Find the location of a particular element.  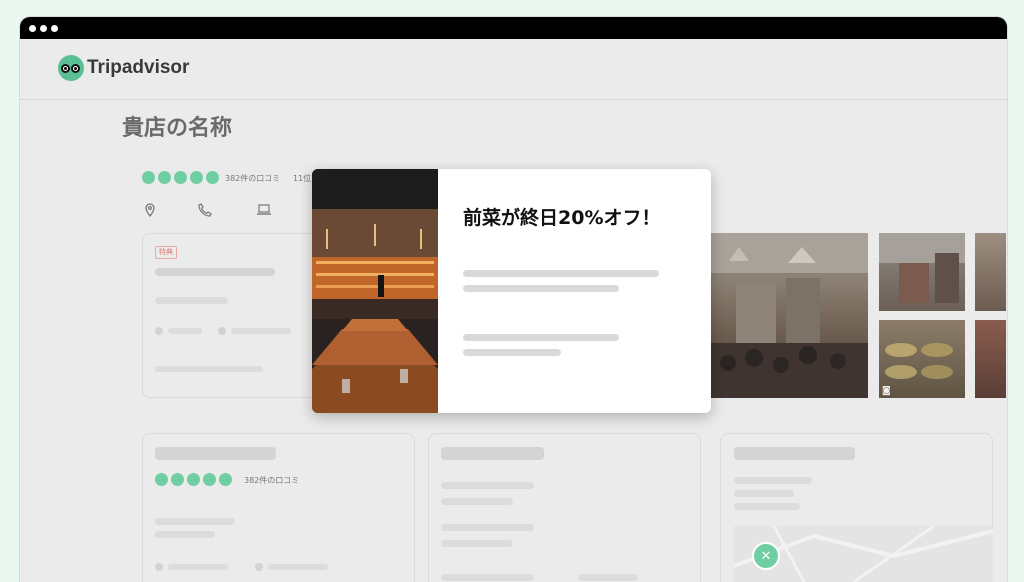

gallery-photo-main is located at coordinates (787, 315).